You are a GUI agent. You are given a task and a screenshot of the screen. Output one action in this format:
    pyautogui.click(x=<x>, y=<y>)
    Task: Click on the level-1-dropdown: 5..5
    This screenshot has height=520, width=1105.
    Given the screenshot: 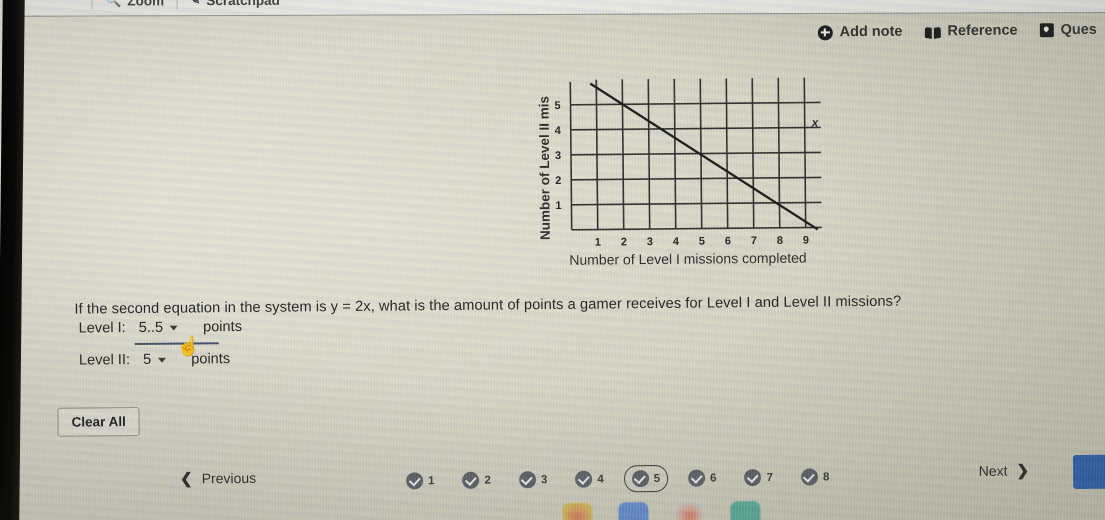 What is the action you would take?
    pyautogui.click(x=157, y=328)
    